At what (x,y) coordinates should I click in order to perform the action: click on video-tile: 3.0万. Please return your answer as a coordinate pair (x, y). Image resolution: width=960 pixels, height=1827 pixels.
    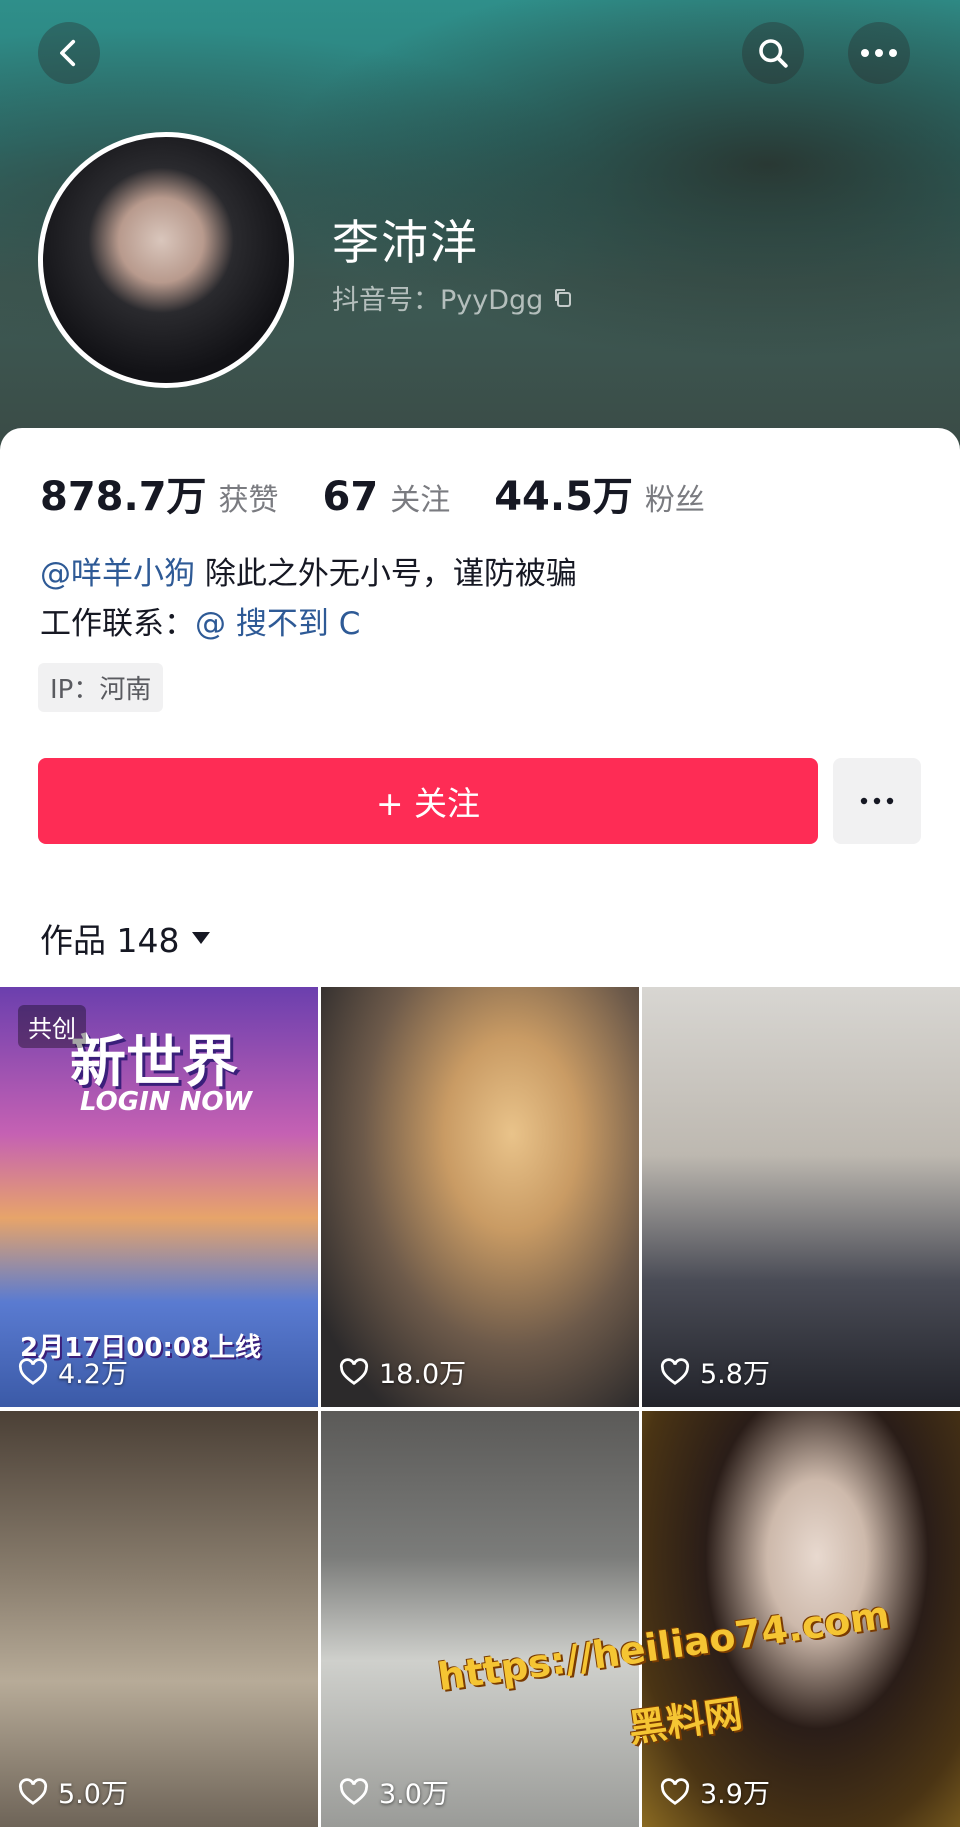
    Looking at the image, I should click on (480, 1619).